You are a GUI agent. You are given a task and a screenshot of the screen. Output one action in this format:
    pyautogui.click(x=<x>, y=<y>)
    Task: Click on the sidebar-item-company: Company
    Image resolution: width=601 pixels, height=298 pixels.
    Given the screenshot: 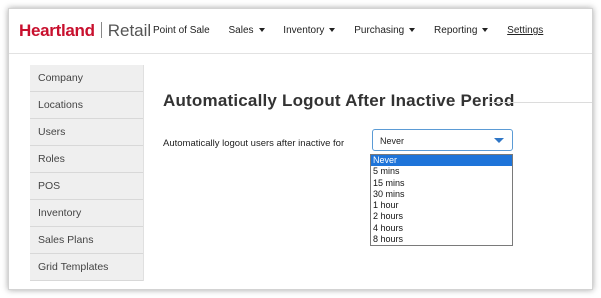 What is the action you would take?
    pyautogui.click(x=86, y=78)
    